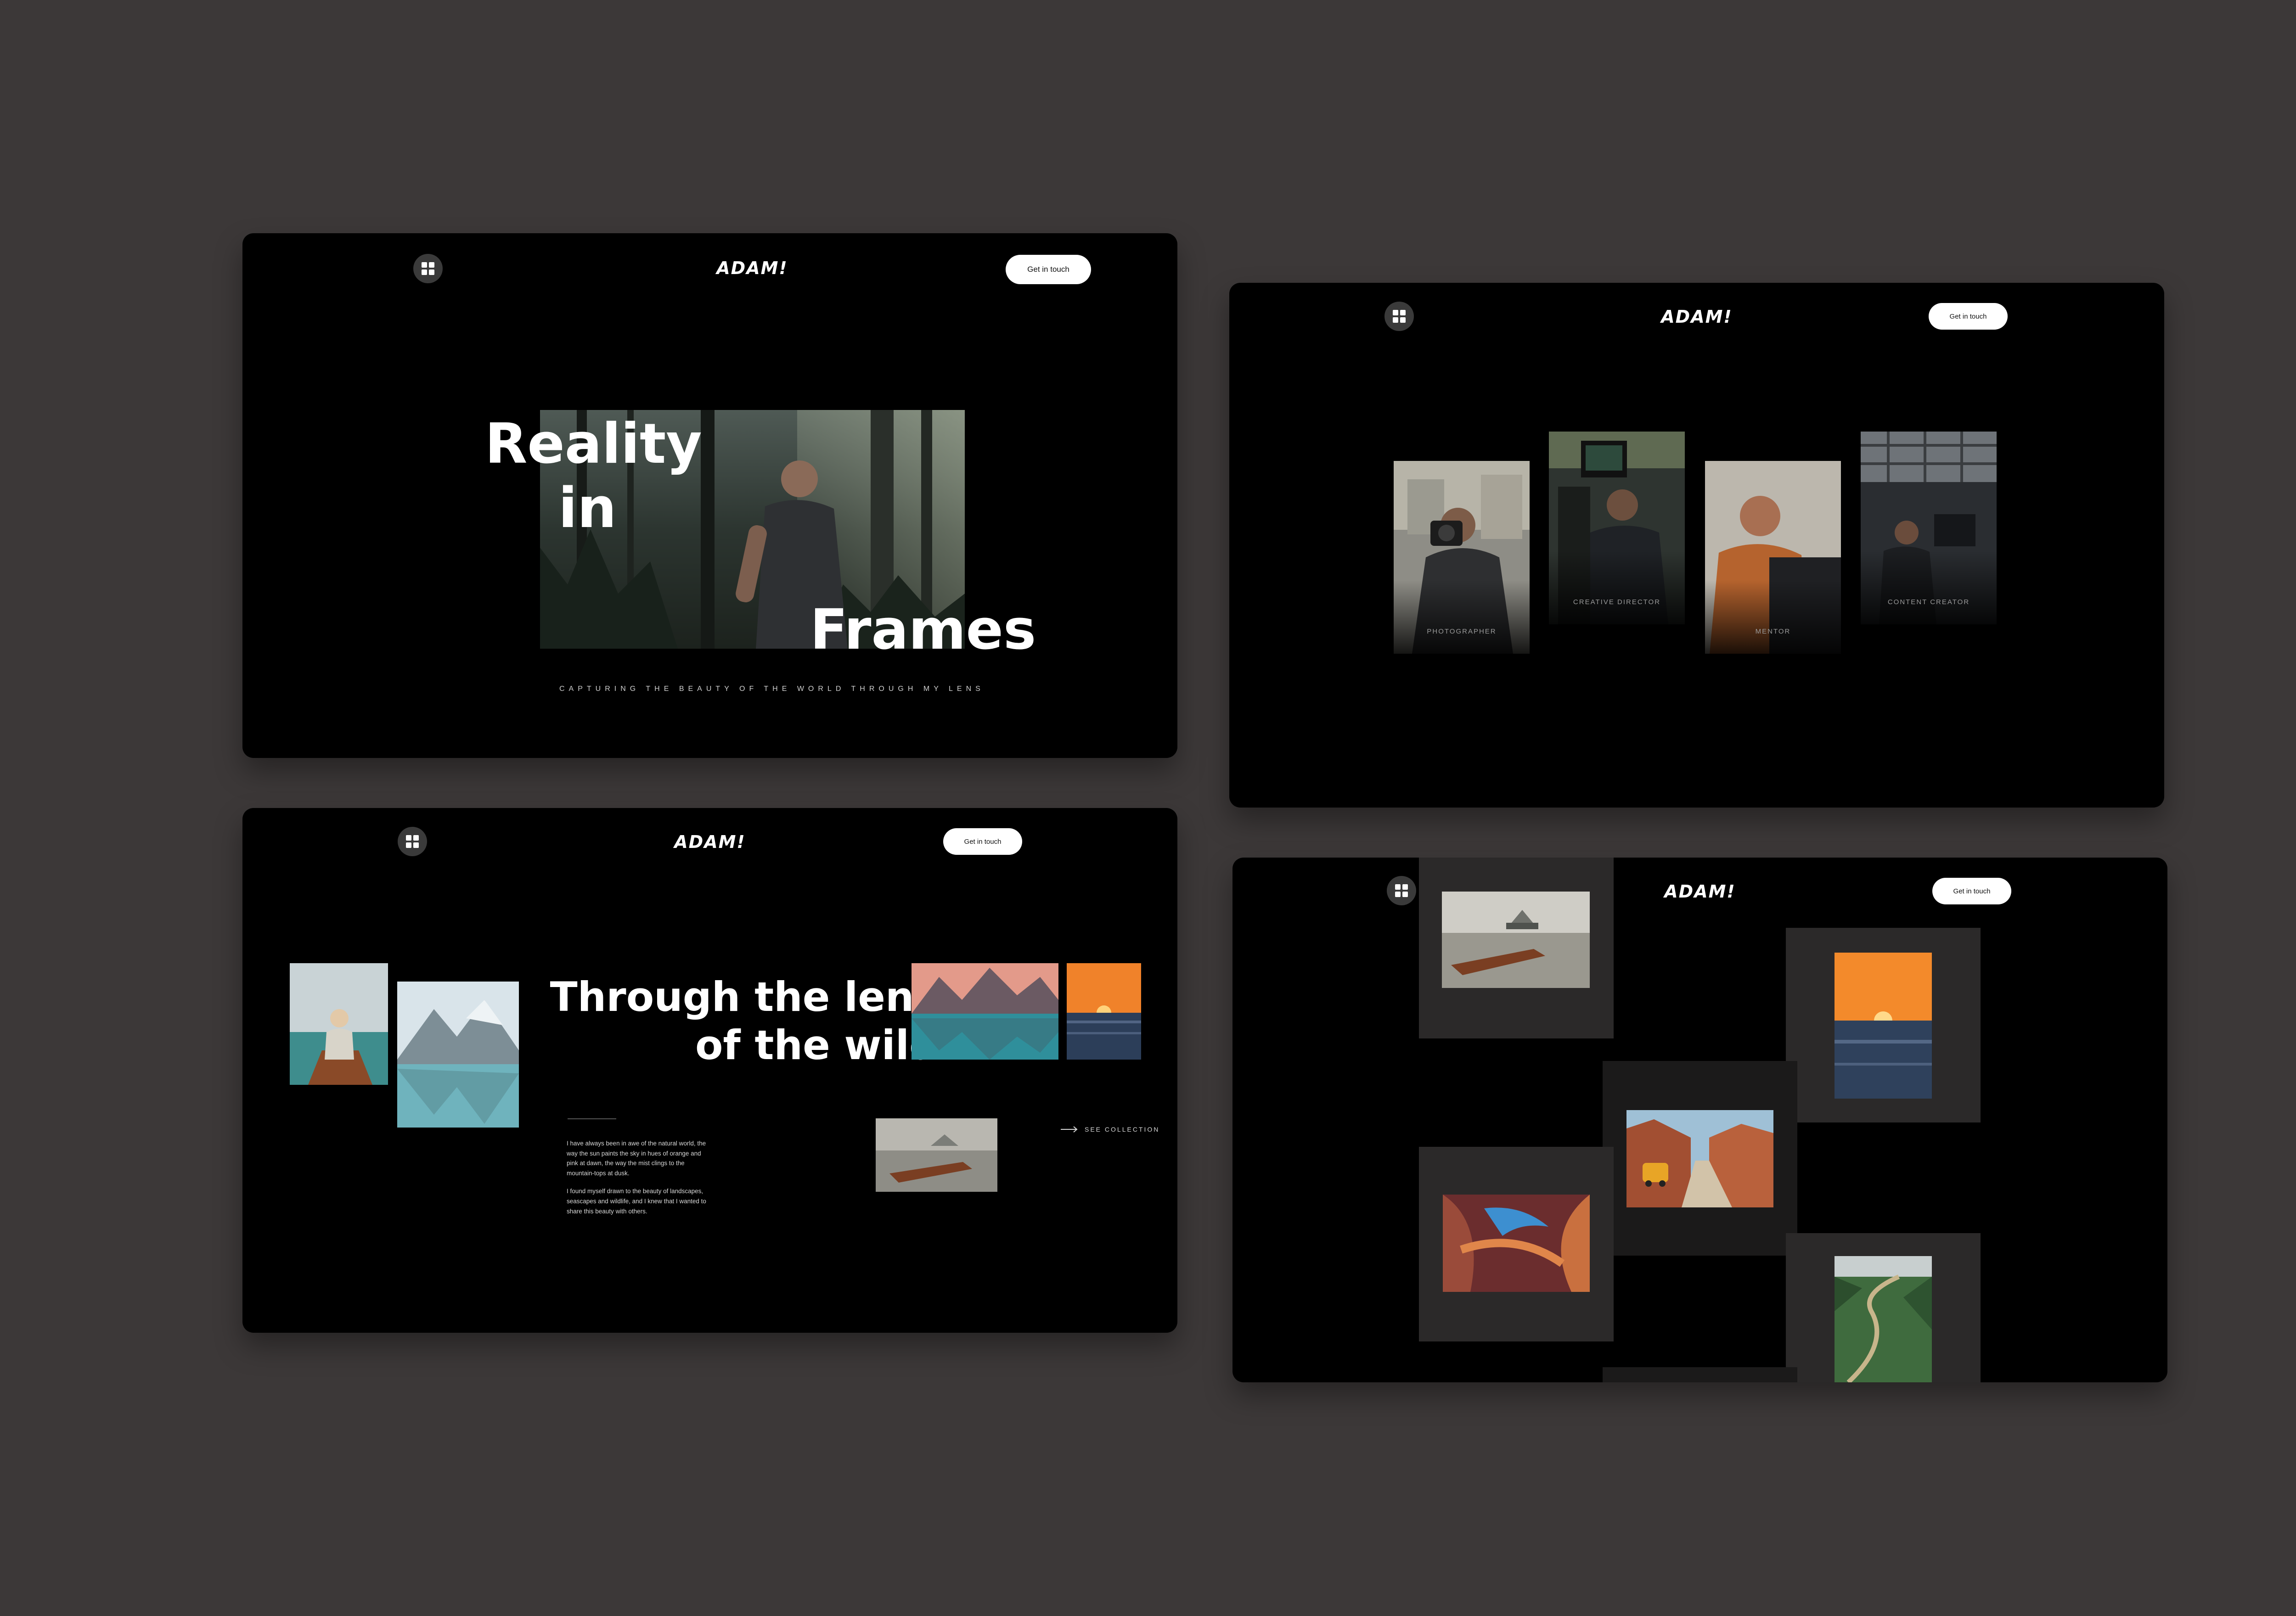  What do you see at coordinates (937, 1155) in the screenshot?
I see `photo-boat-lake` at bounding box center [937, 1155].